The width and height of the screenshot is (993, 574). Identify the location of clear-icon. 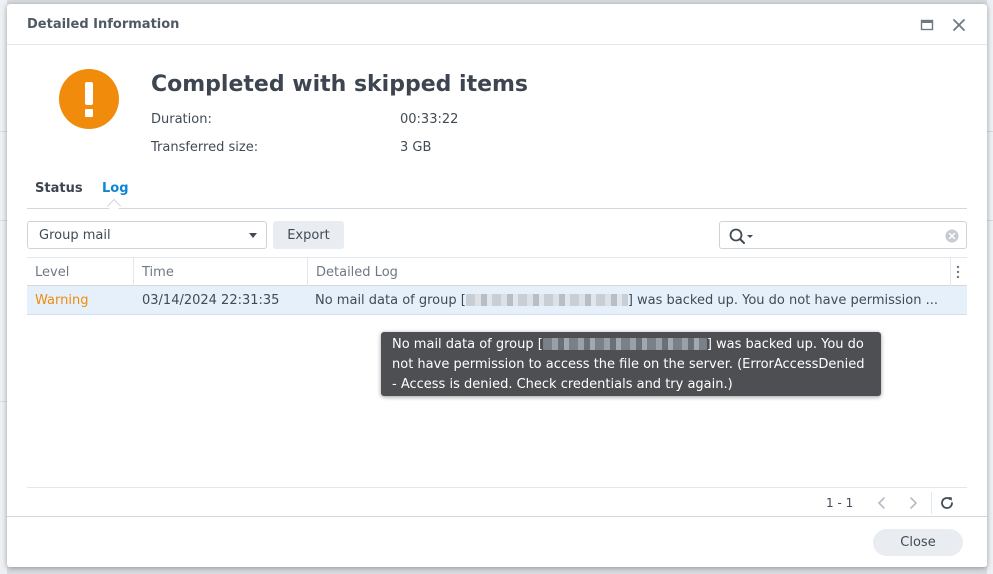
(952, 235).